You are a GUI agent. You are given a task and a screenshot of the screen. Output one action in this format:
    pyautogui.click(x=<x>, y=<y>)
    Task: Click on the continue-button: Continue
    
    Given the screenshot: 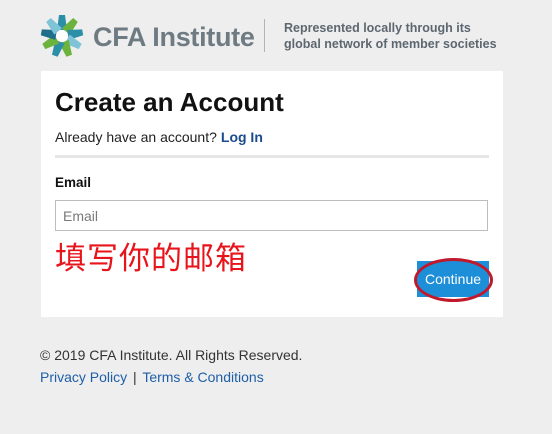 What is the action you would take?
    pyautogui.click(x=453, y=279)
    